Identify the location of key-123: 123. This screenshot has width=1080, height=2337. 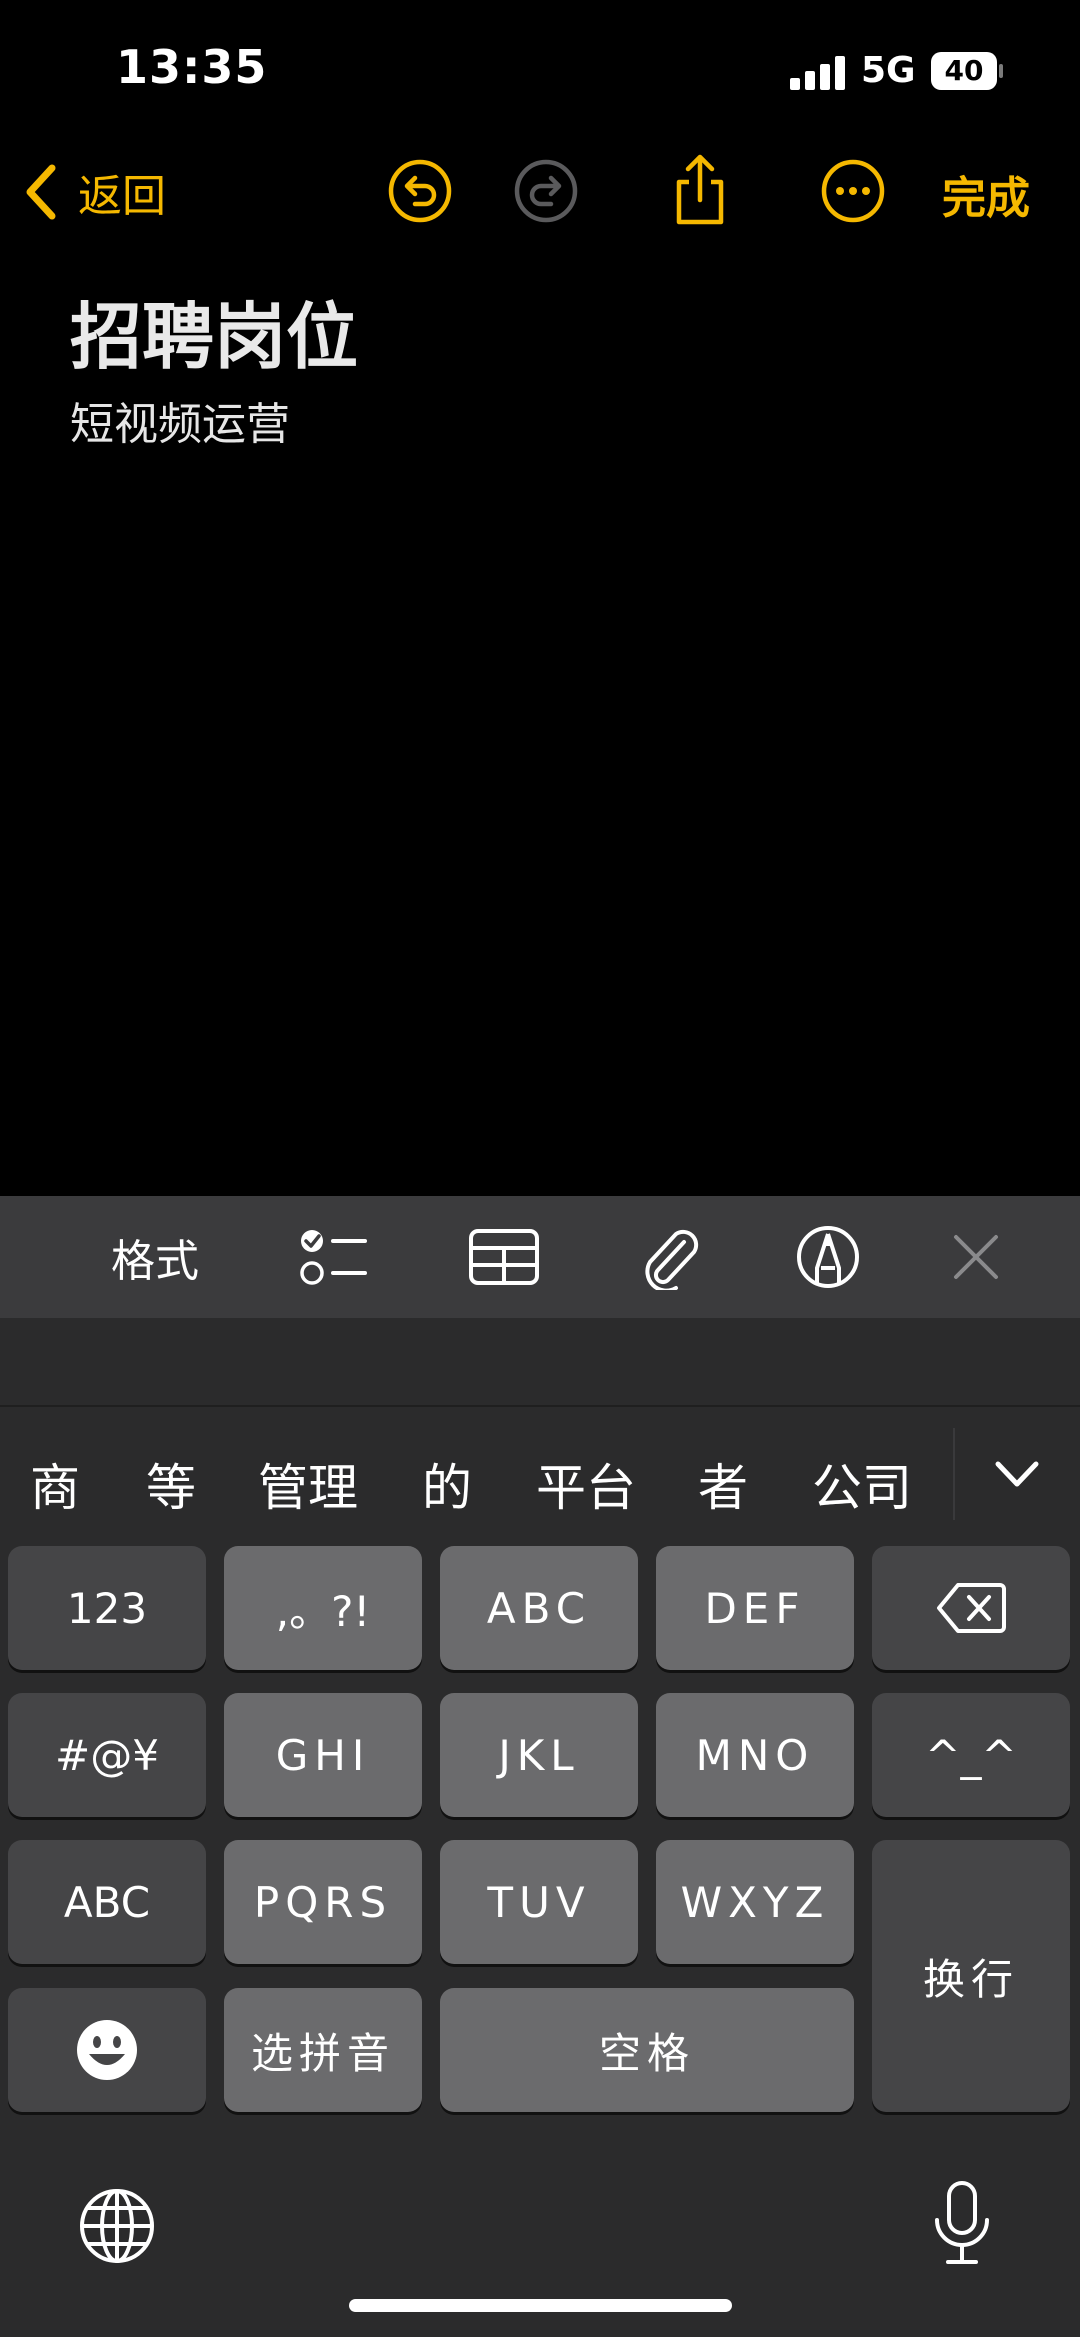
(107, 1608).